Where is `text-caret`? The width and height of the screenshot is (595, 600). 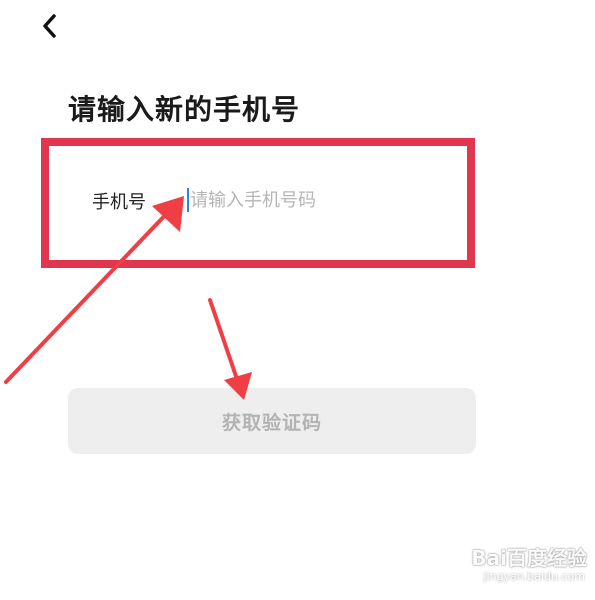 text-caret is located at coordinates (188, 200).